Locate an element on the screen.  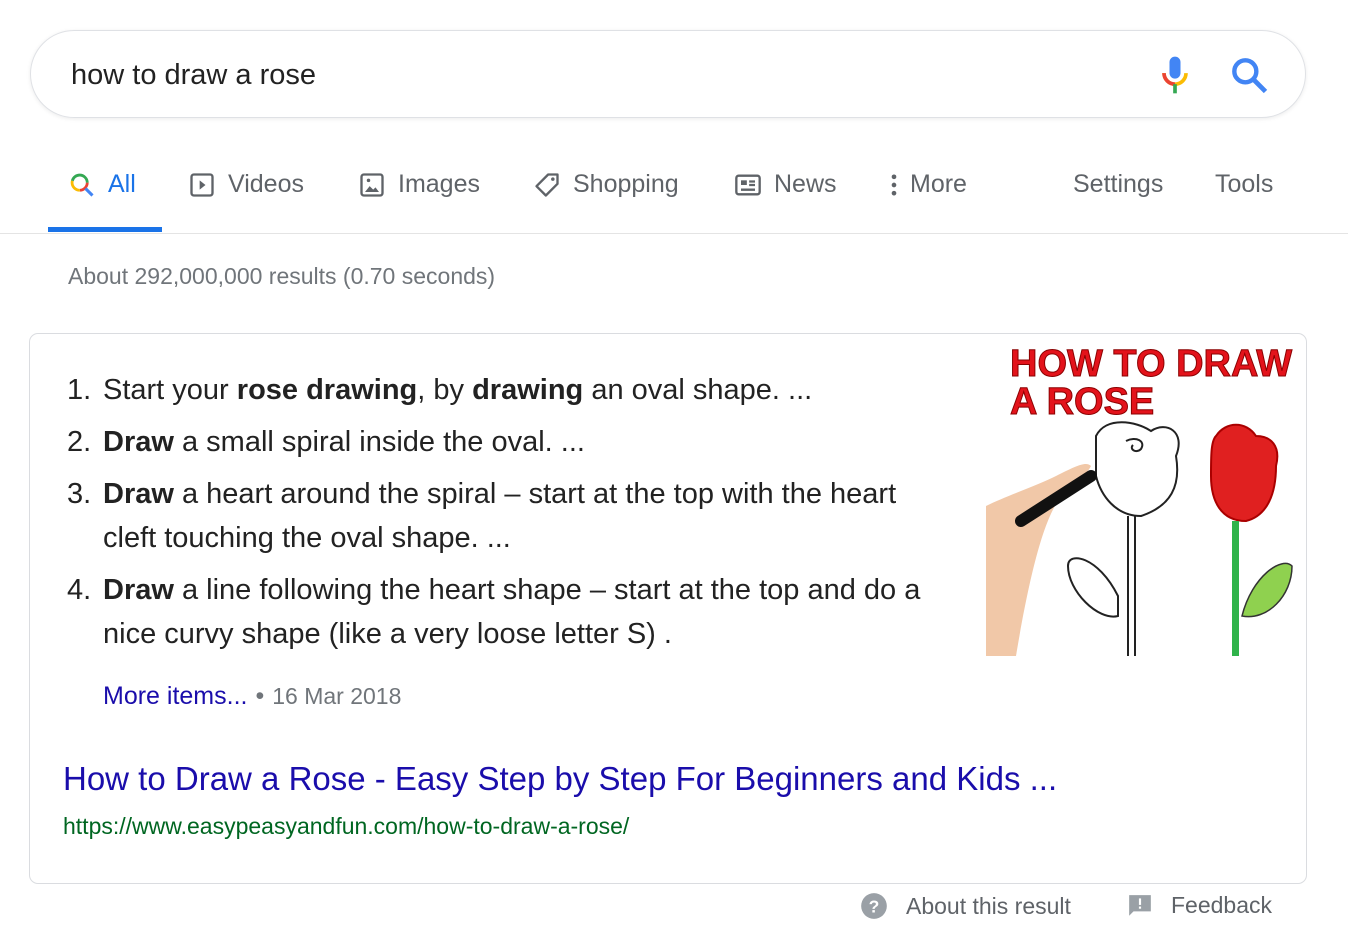
tab-videos: Videos is located at coordinates (246, 184).